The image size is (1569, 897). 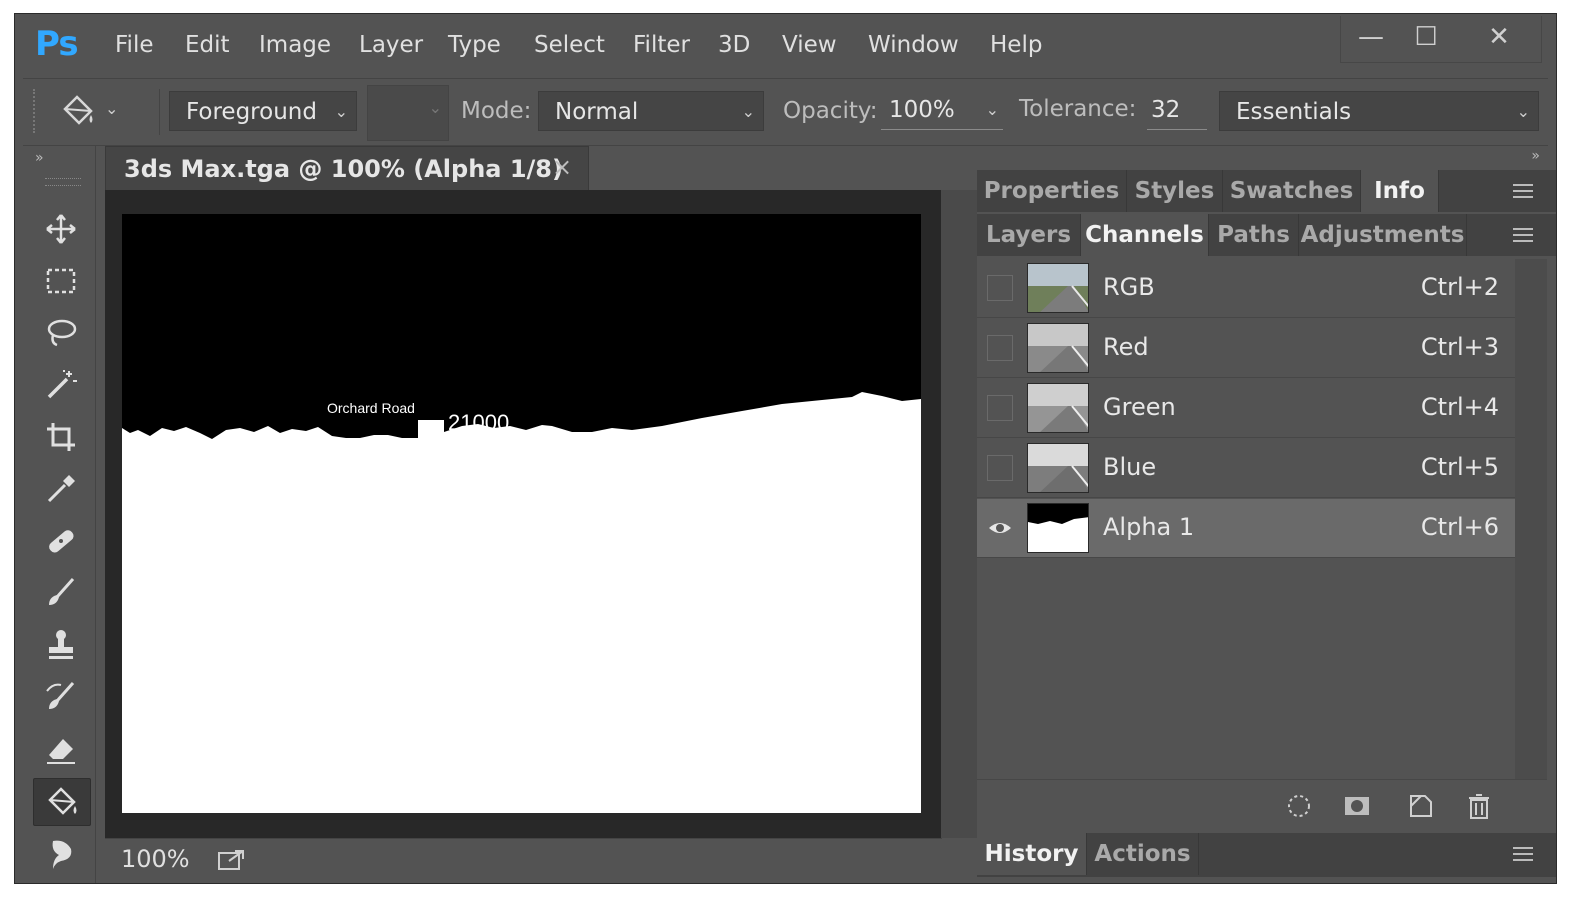 What do you see at coordinates (1266, 855) in the screenshot?
I see `panel-group-history: History Actions` at bounding box center [1266, 855].